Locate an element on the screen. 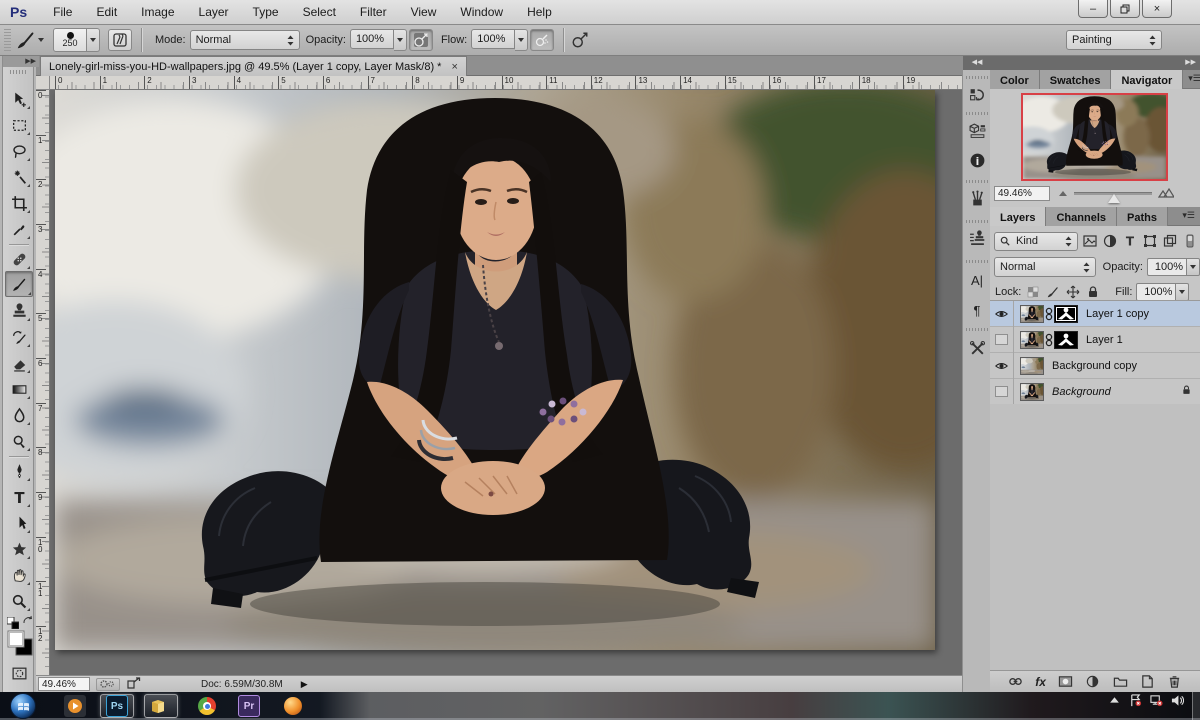  filter-shape-layers-icon is located at coordinates (1149, 241).